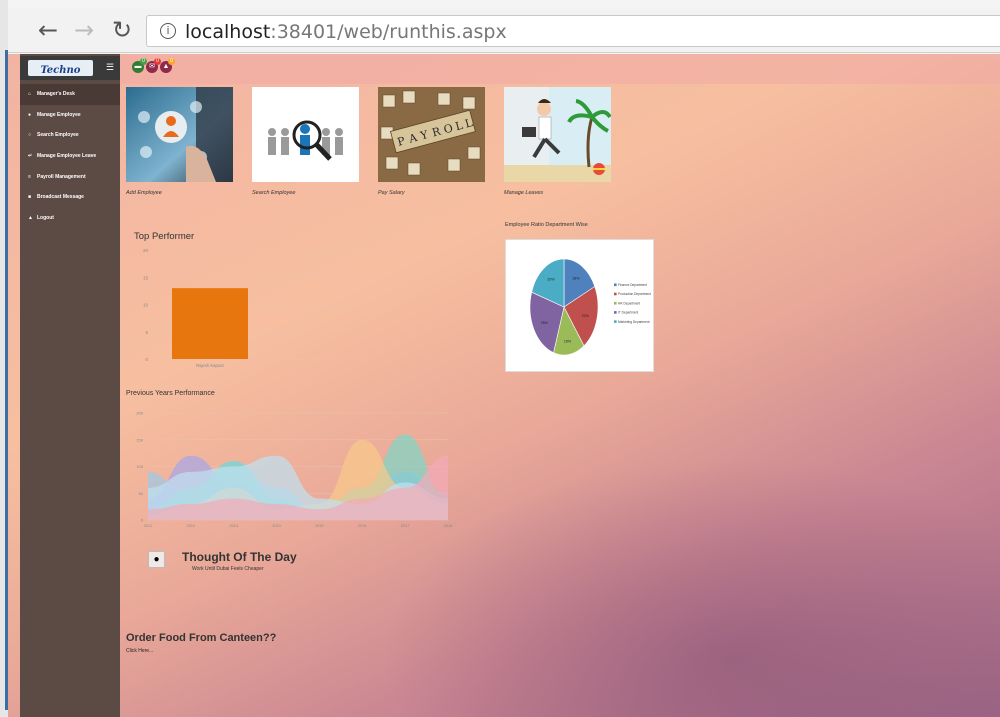  Describe the element at coordinates (58, 135) in the screenshot. I see `sidebar-item-label: Search Employee` at that location.